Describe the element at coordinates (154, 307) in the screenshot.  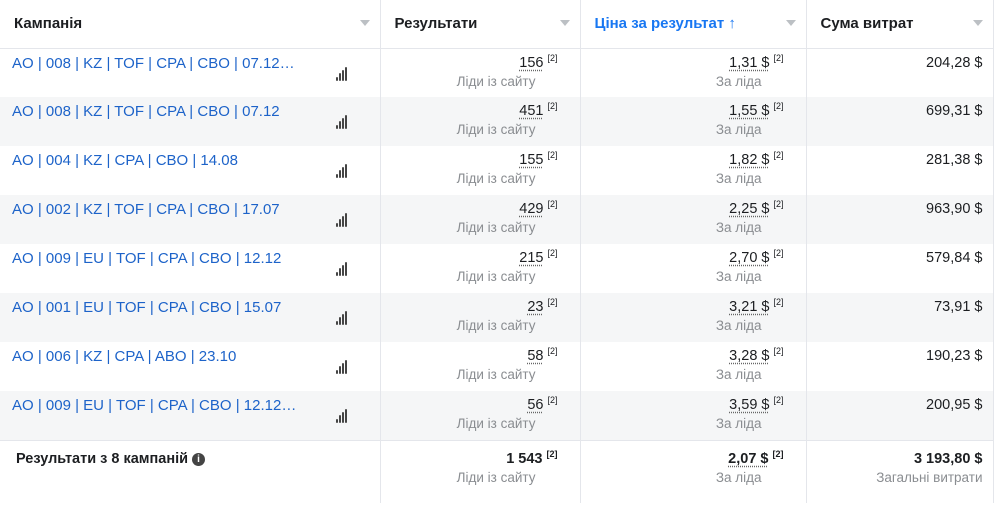
I see `campaign-link: AO | 001 | EU | TOF | CPA | CBO | 15.07` at that location.